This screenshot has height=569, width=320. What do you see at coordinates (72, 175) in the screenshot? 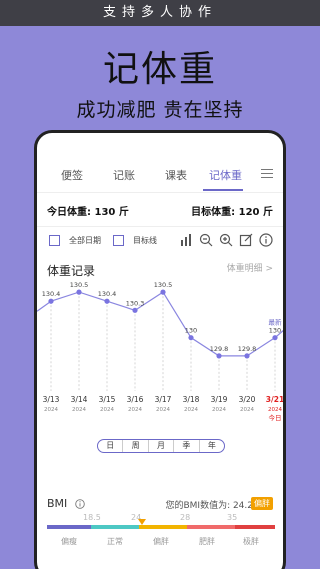
I see `tab-notes: 便签` at bounding box center [72, 175].